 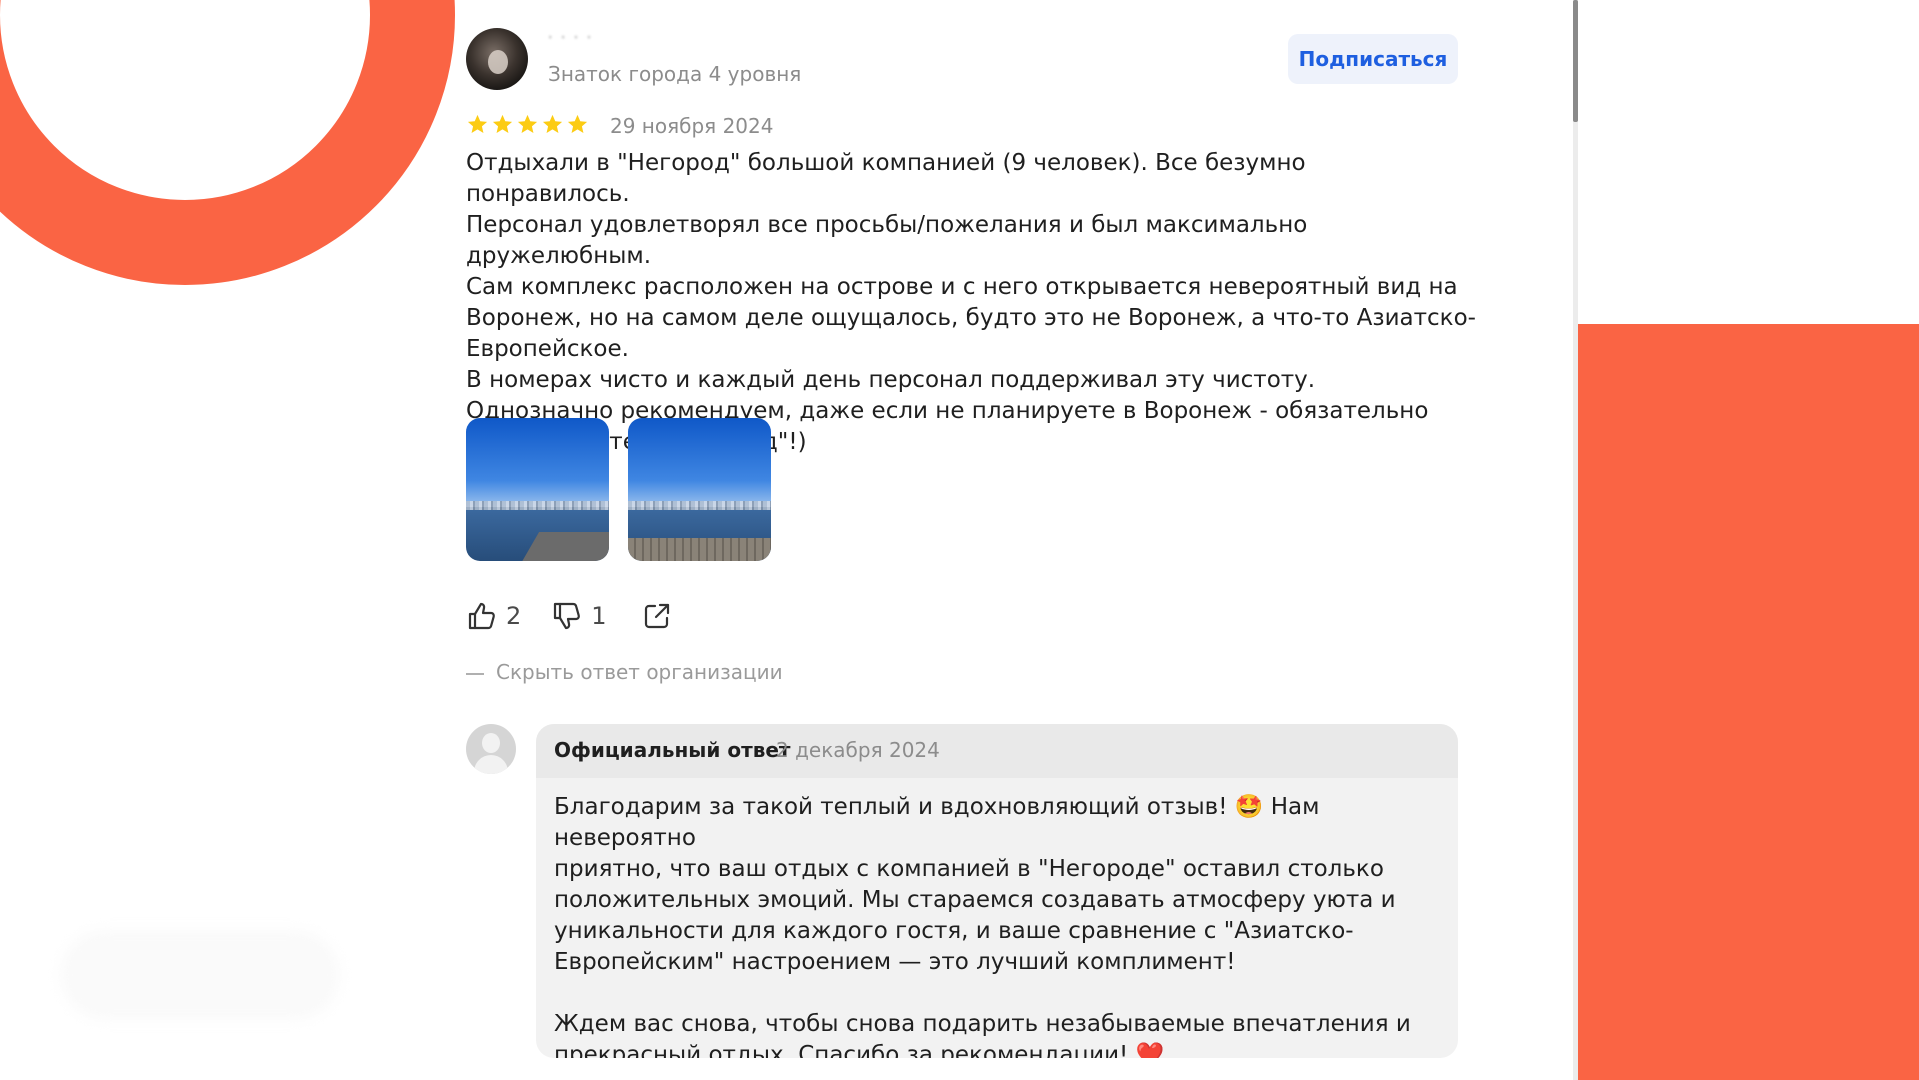 What do you see at coordinates (491, 764) in the screenshot?
I see `avatar-shoulders` at bounding box center [491, 764].